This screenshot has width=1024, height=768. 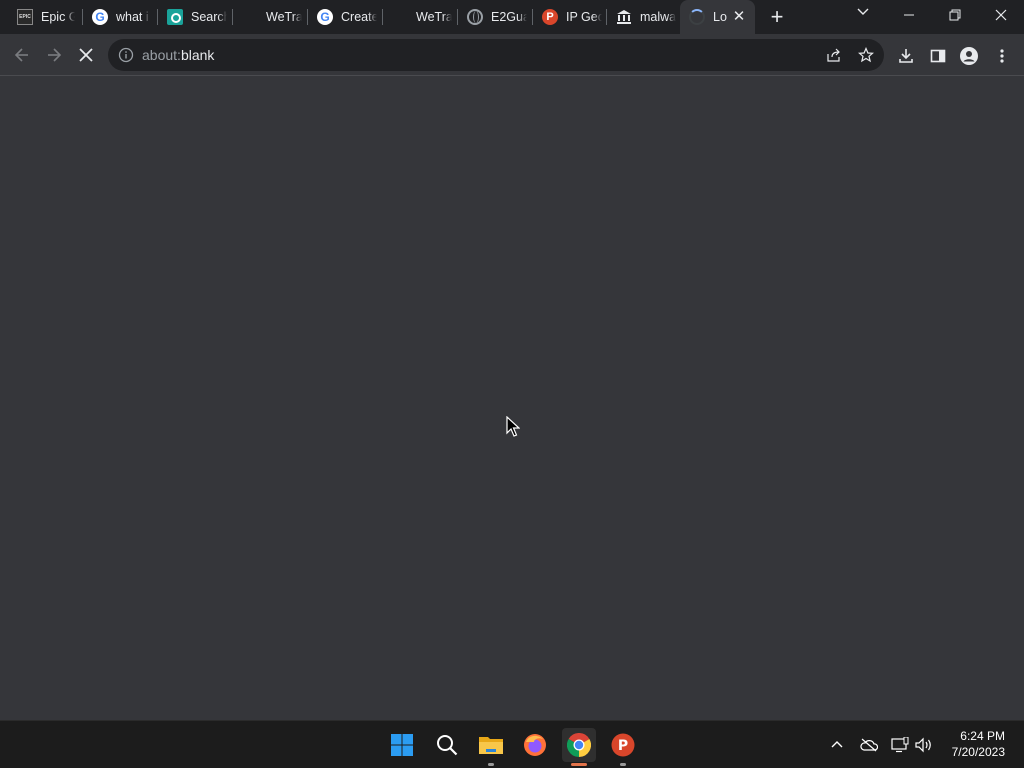 I want to click on share-icon, so click(x=834, y=55).